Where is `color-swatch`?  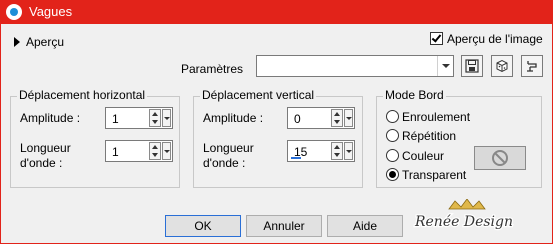 color-swatch is located at coordinates (500, 158).